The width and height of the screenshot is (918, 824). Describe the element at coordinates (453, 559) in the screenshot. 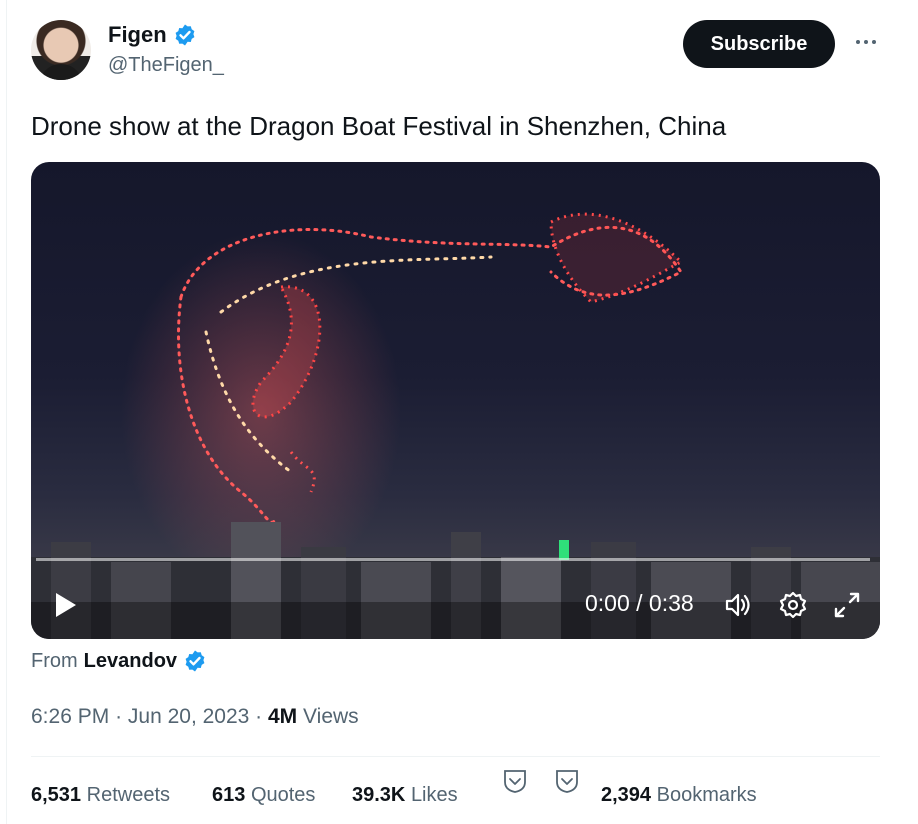

I see `video-progress-bar` at that location.